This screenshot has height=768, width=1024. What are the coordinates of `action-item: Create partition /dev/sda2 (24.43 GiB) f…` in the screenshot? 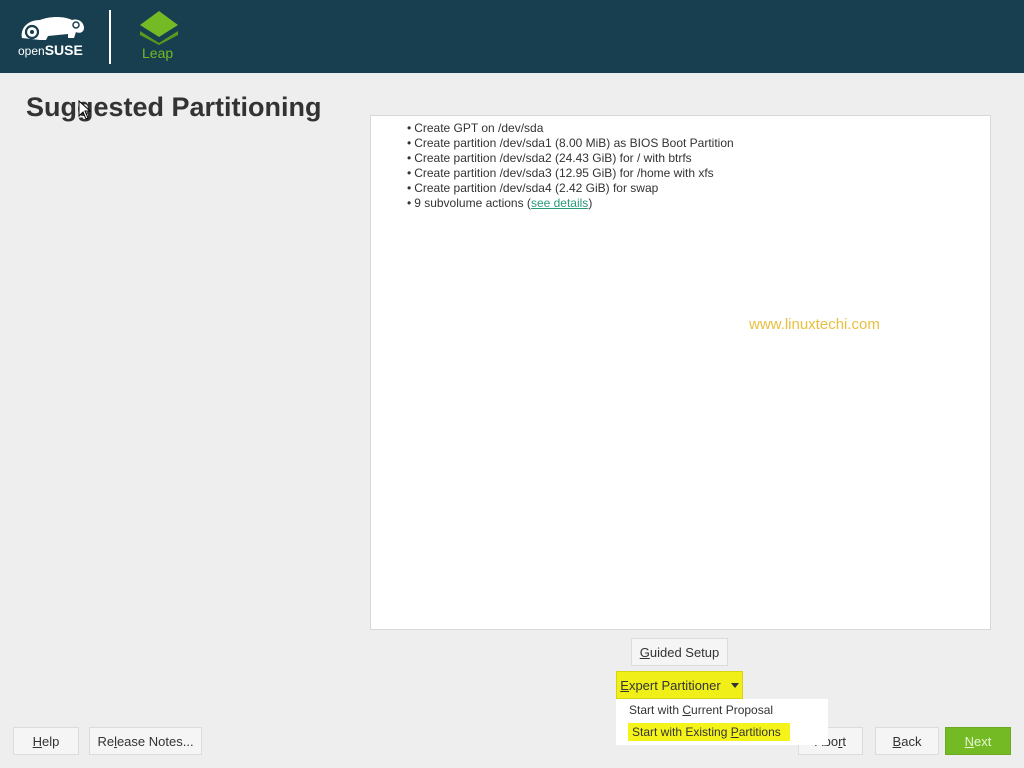 It's located at (570, 158).